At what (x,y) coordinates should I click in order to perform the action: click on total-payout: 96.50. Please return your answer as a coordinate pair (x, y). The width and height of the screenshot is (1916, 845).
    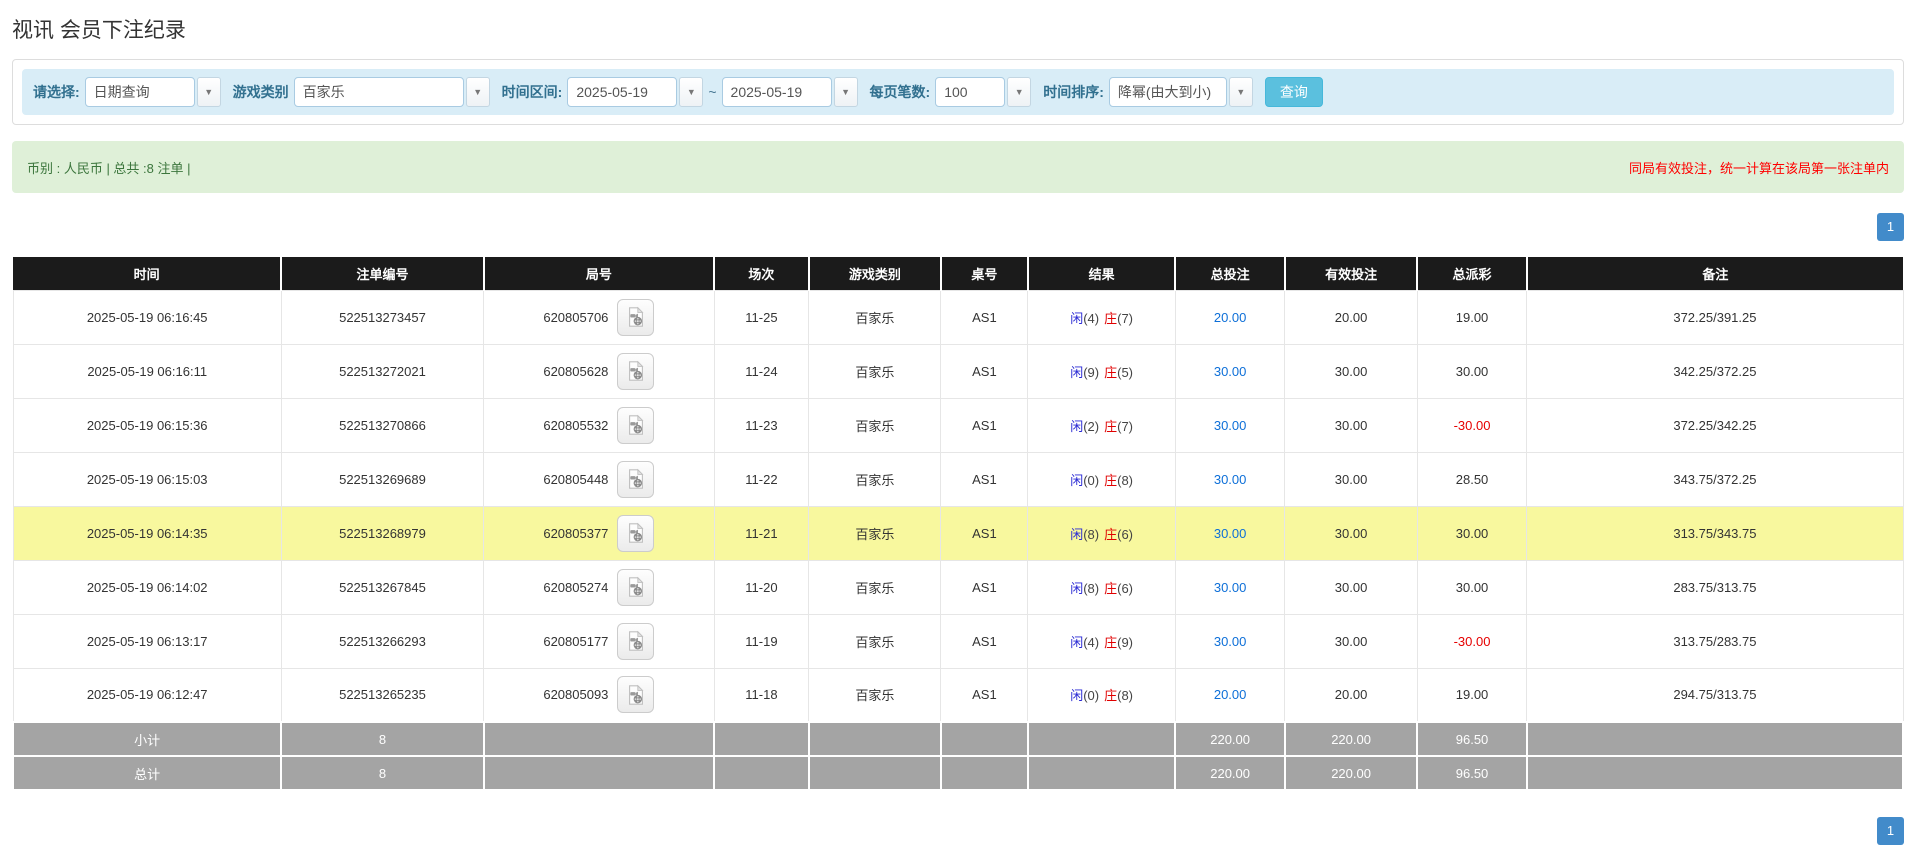
    Looking at the image, I should click on (1472, 773).